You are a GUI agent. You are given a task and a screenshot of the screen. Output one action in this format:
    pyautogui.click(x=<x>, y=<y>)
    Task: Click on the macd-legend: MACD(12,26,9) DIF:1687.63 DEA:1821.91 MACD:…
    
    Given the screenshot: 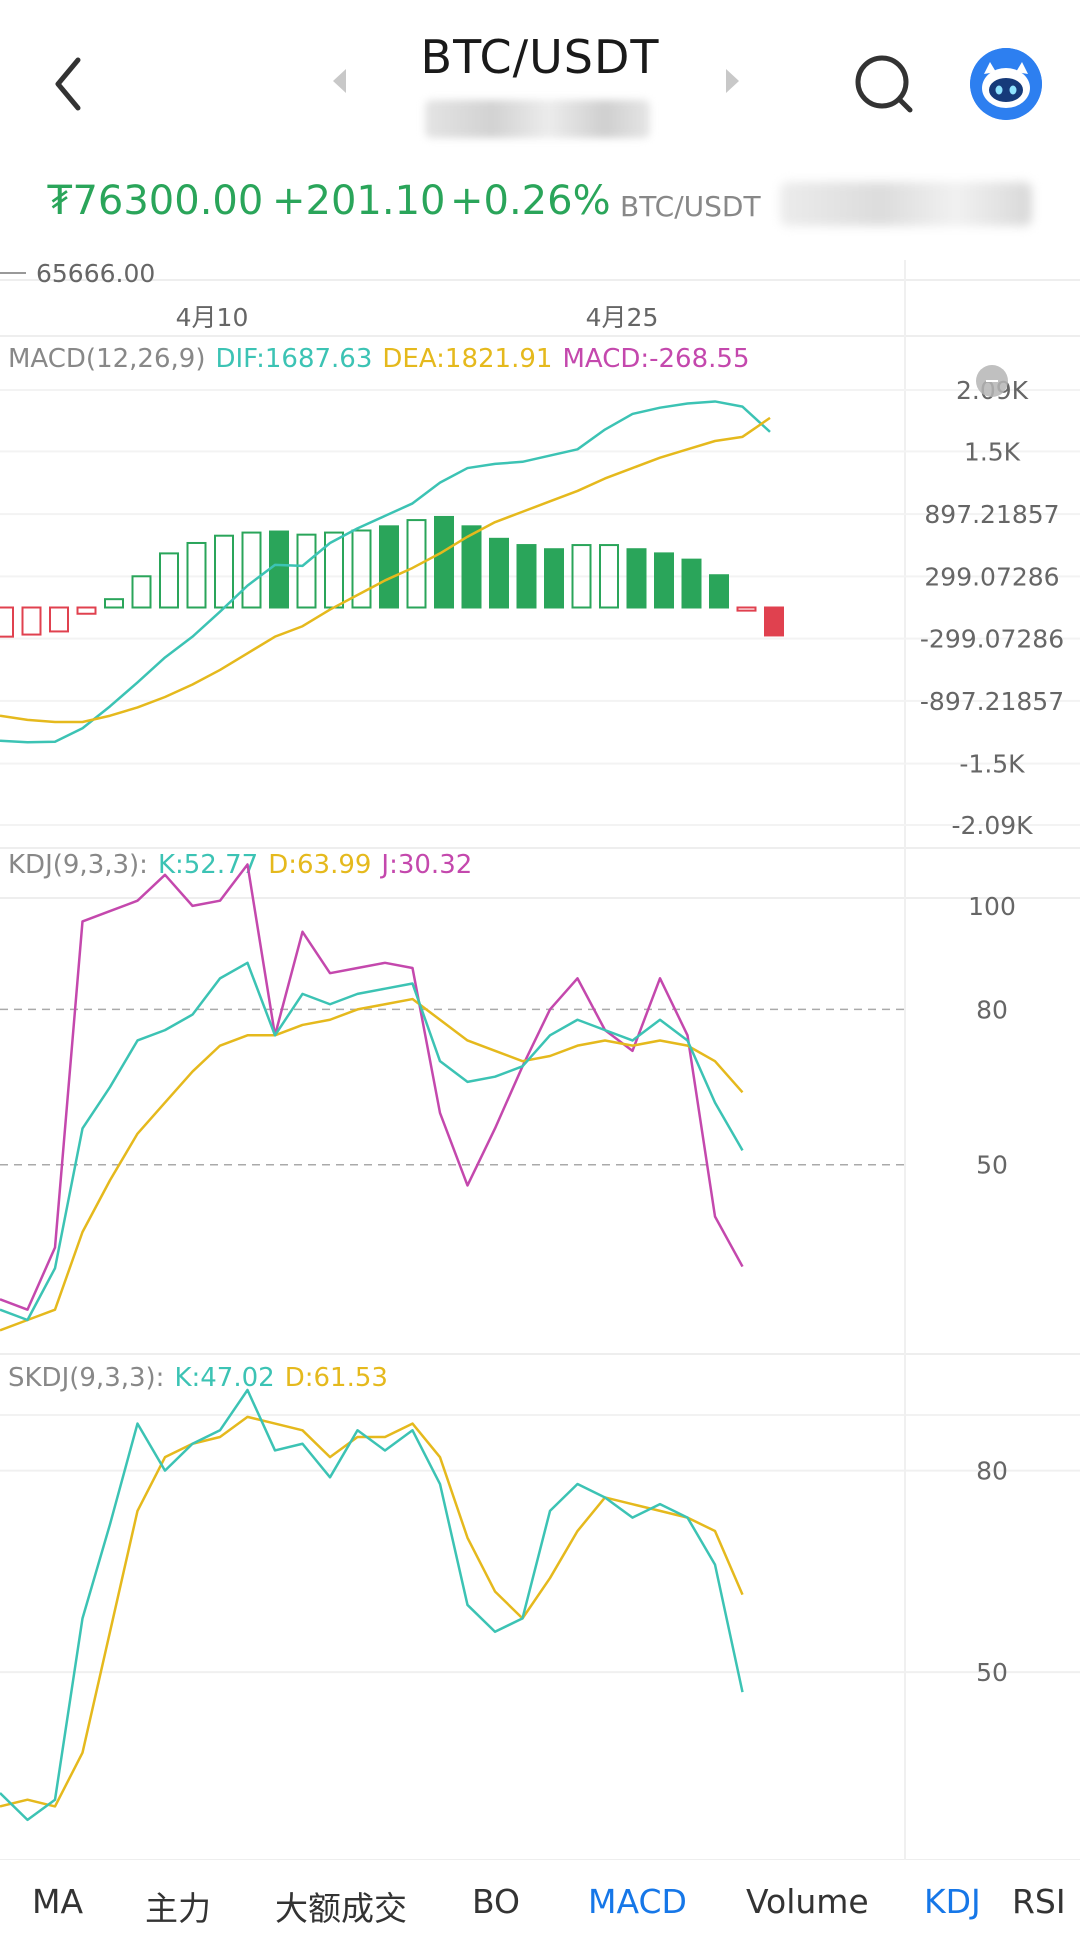 What is the action you would take?
    pyautogui.click(x=379, y=359)
    